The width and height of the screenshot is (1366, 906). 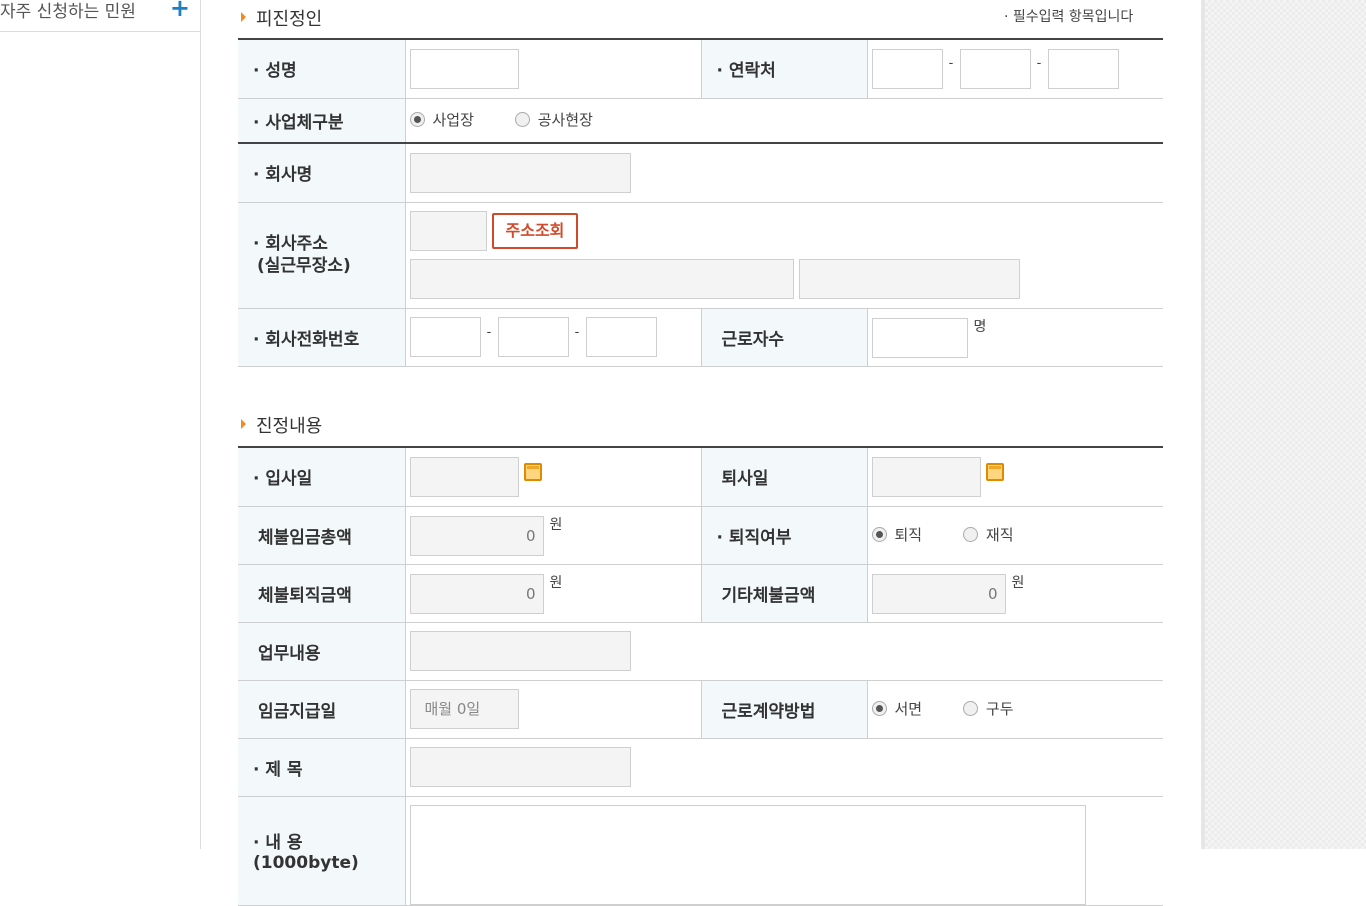 What do you see at coordinates (919, 338) in the screenshot?
I see `workers-input` at bounding box center [919, 338].